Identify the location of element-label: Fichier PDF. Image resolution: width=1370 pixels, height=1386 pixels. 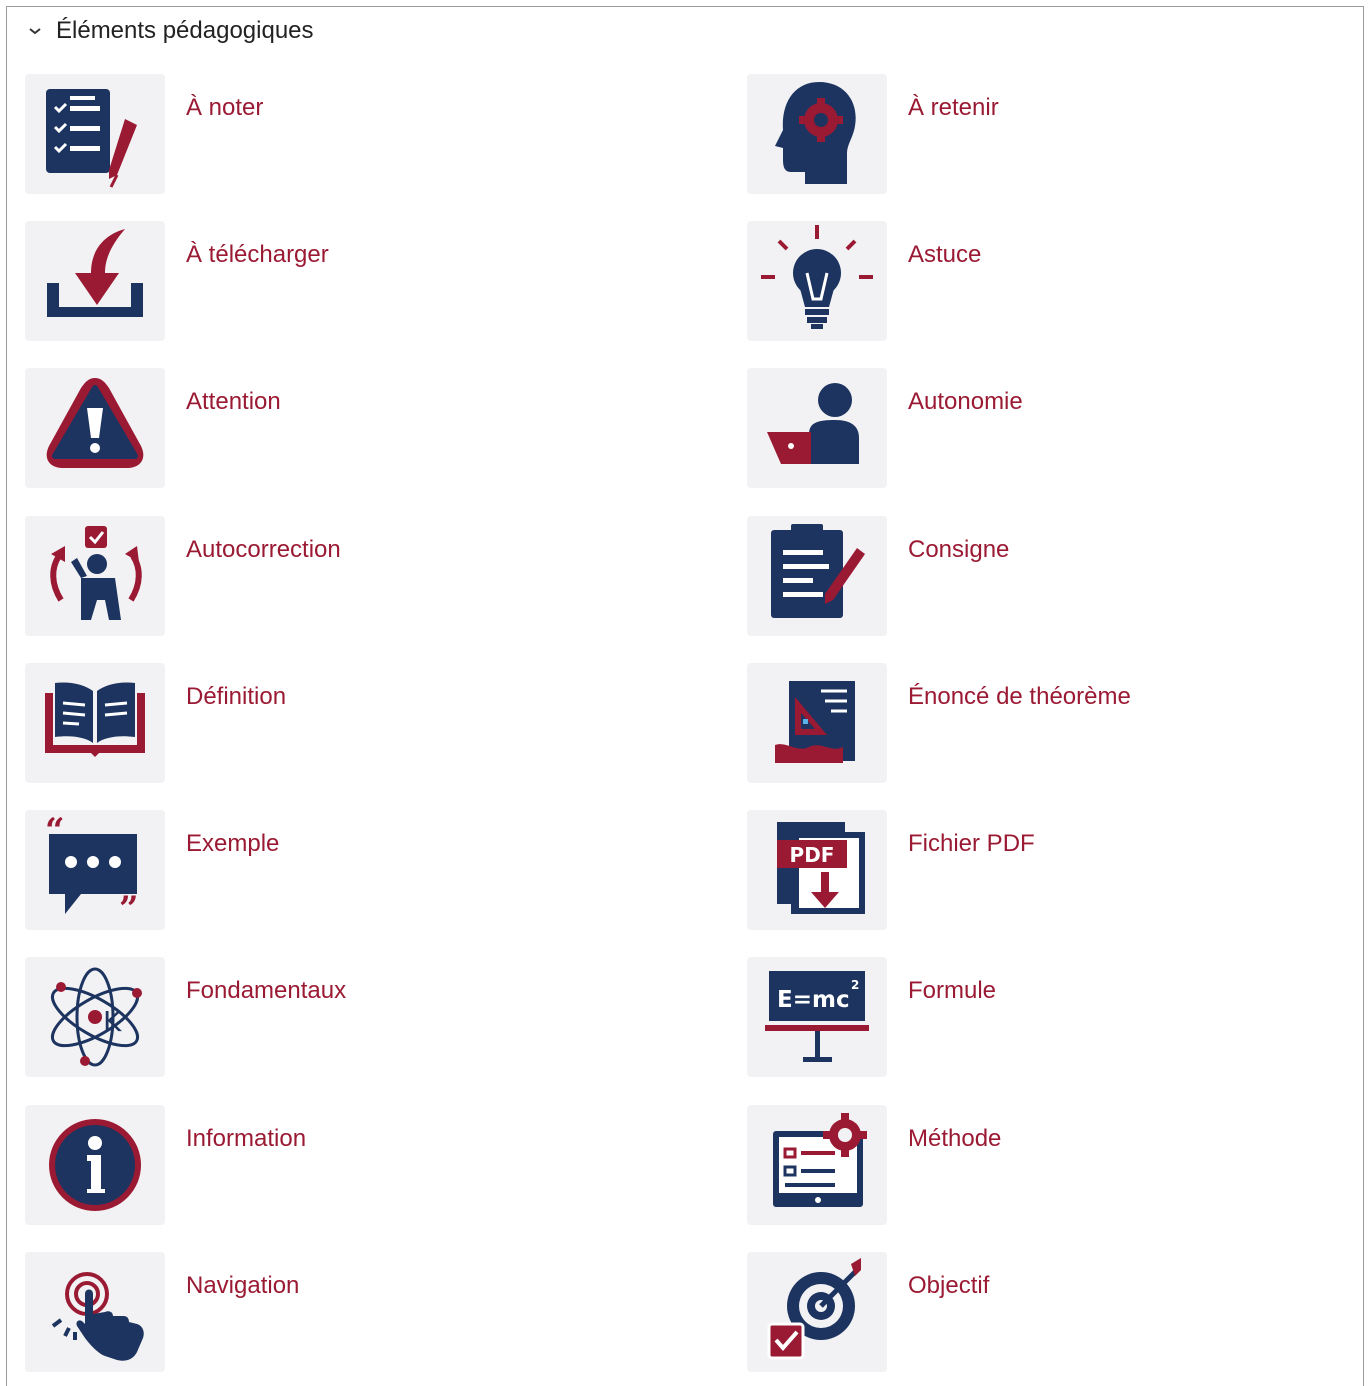
(971, 843).